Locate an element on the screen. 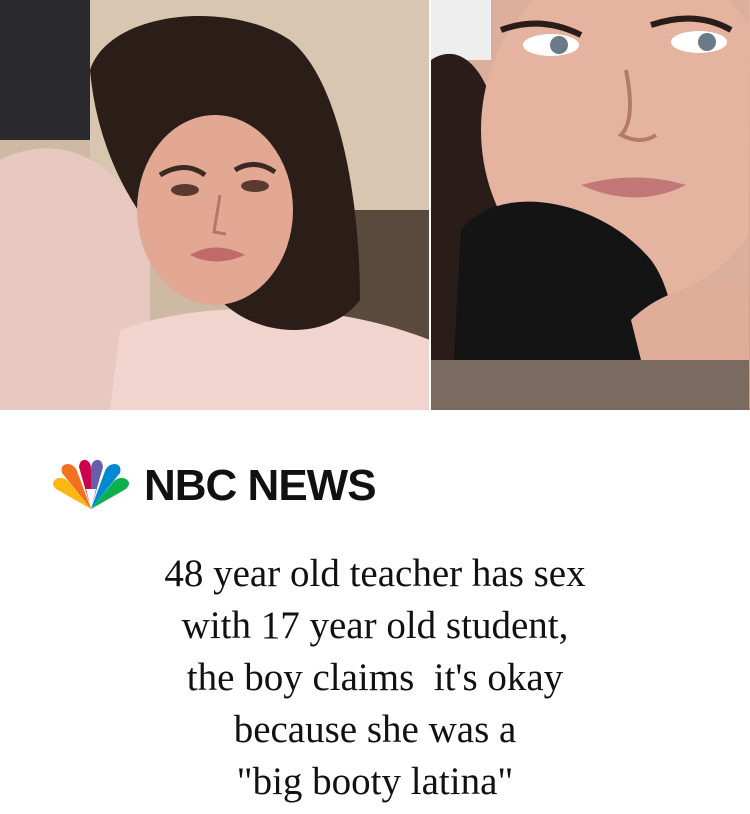 The image size is (750, 814). news-brand: NBC NEWS is located at coordinates (213, 486).